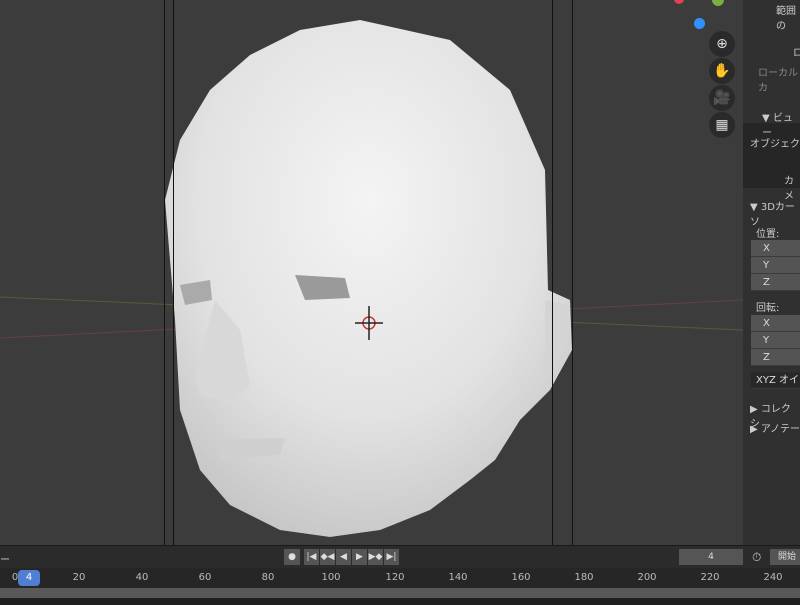 Image resolution: width=800 pixels, height=605 pixels. What do you see at coordinates (722, 98) in the screenshot?
I see `camera-icon: 🎥` at bounding box center [722, 98].